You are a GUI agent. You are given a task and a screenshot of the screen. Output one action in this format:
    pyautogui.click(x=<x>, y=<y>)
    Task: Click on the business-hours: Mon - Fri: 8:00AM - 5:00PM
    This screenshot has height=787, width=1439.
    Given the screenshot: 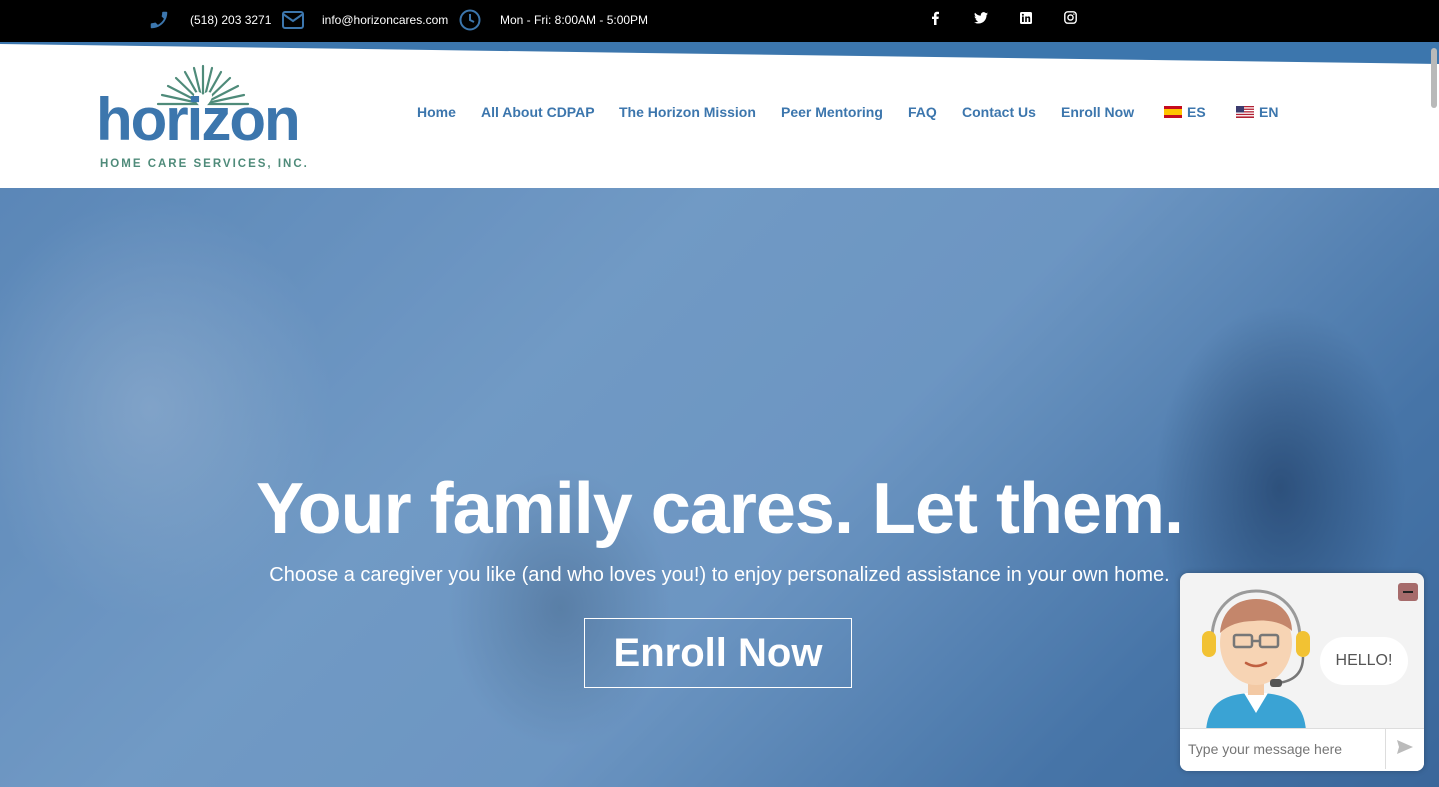 What is the action you would take?
    pyautogui.click(x=553, y=20)
    